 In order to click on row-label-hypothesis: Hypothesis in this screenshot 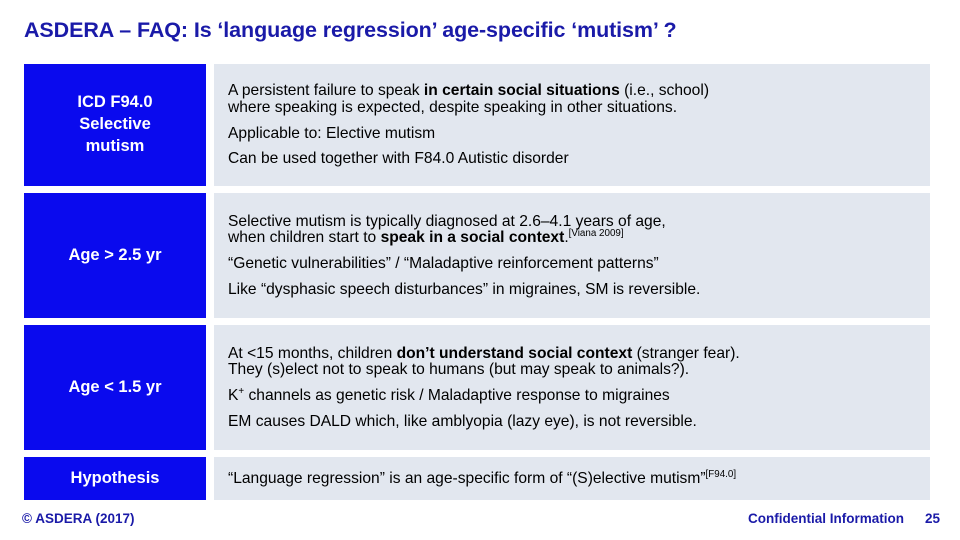, I will do `click(115, 478)`.